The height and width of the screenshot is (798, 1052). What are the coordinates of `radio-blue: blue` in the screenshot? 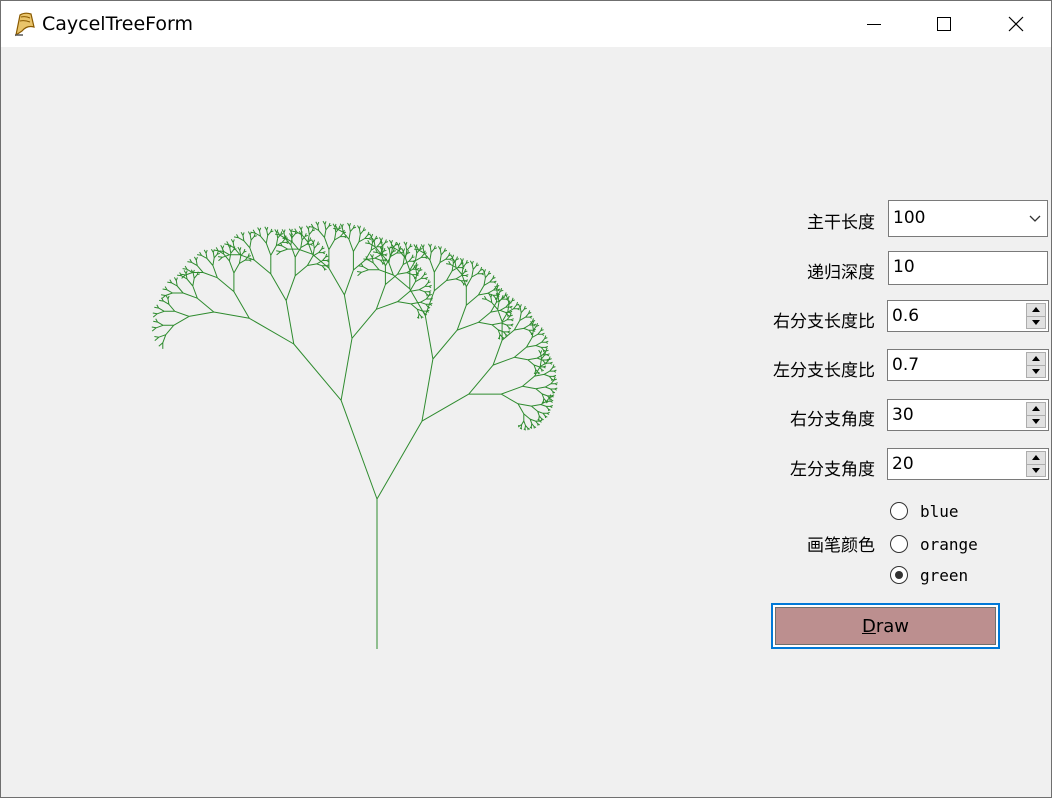 It's located at (924, 511).